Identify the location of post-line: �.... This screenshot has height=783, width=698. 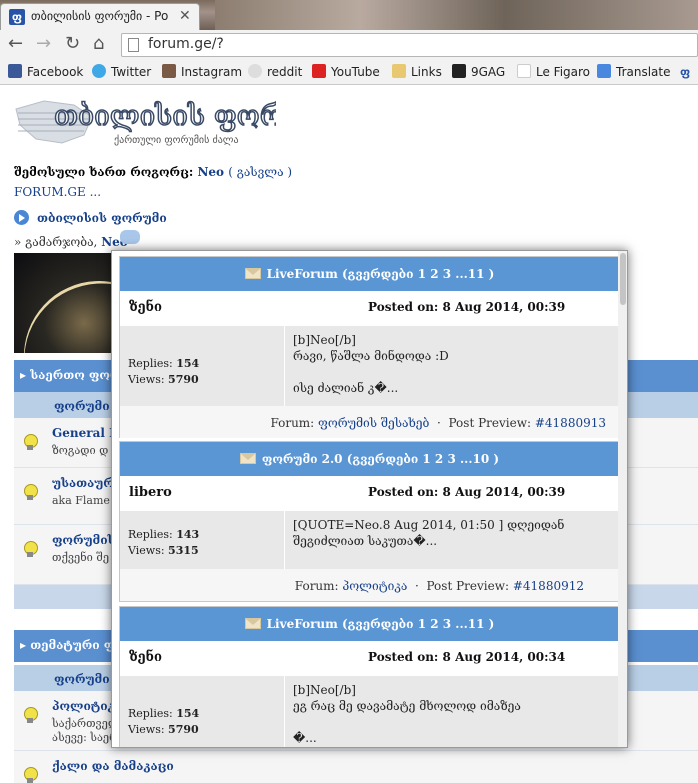
(305, 738).